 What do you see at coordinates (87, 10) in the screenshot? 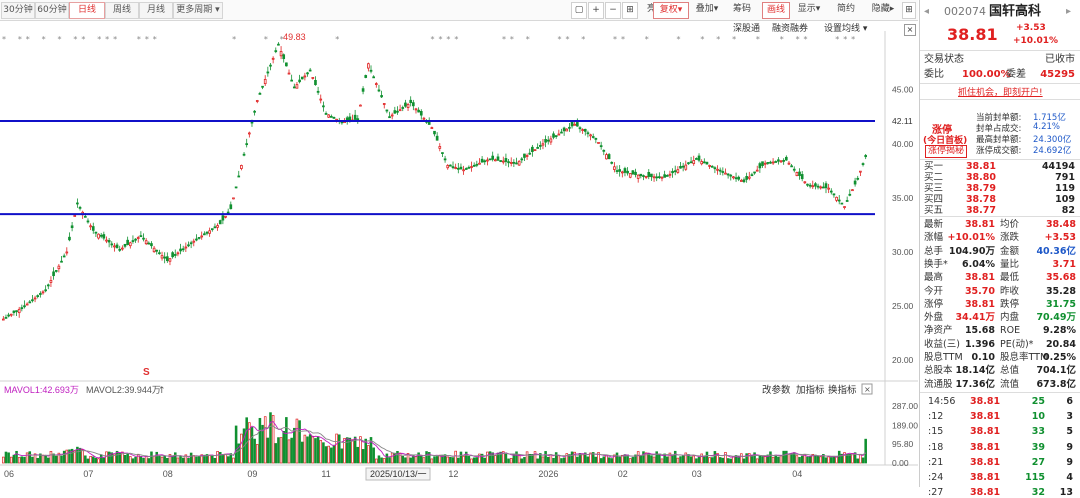
I see `tab-daily: 日线` at bounding box center [87, 10].